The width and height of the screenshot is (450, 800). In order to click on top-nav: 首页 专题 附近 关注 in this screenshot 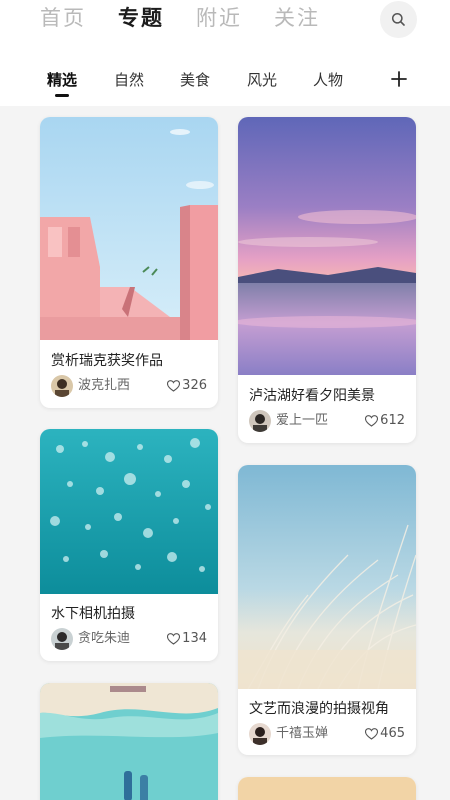, I will do `click(225, 27)`.